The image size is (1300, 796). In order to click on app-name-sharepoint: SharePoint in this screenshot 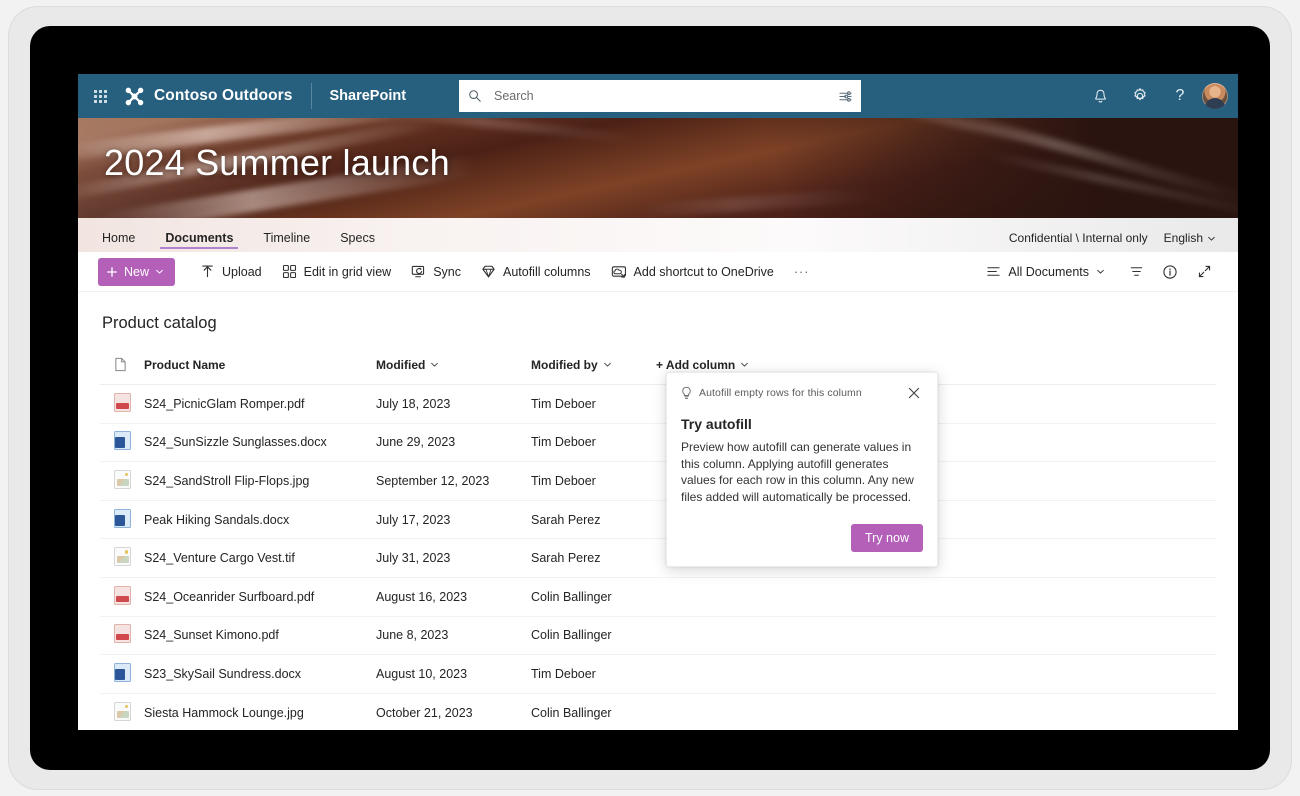, I will do `click(368, 96)`.